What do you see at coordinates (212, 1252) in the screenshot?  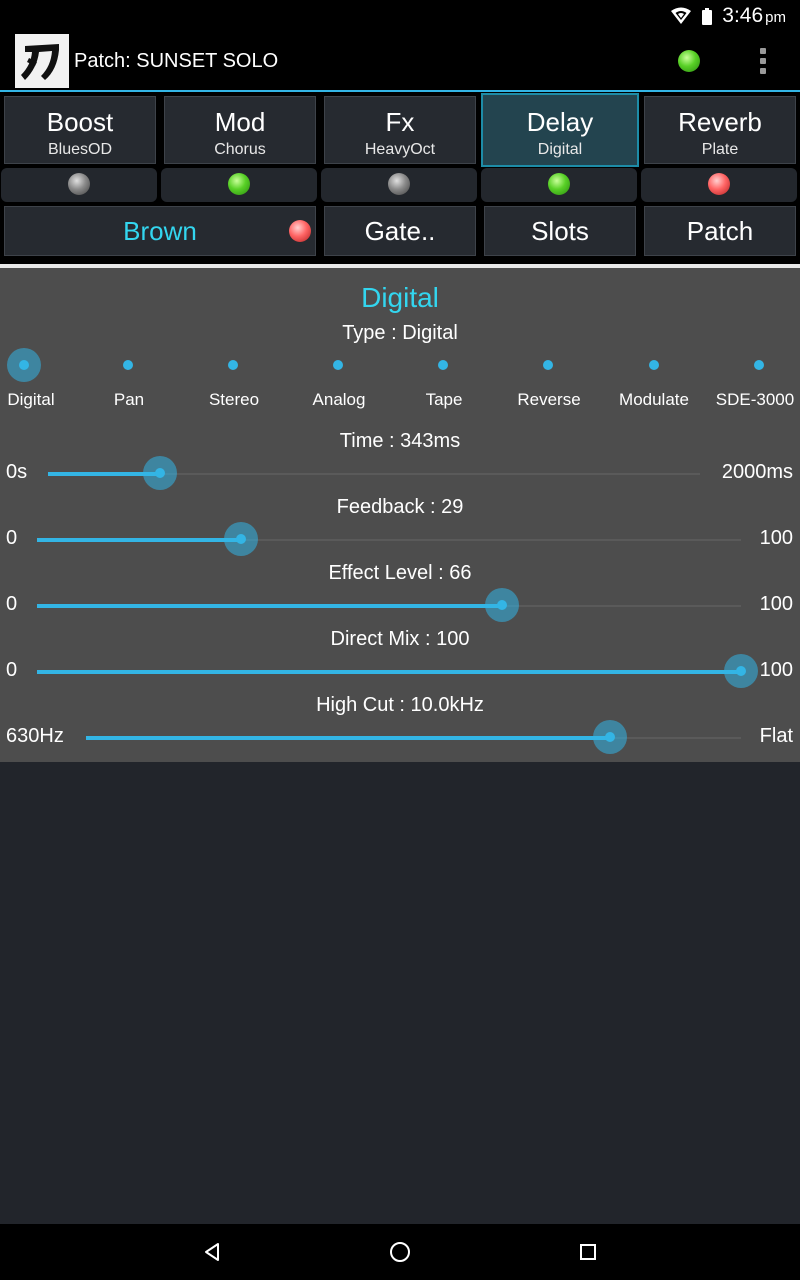 I see `back-icon` at bounding box center [212, 1252].